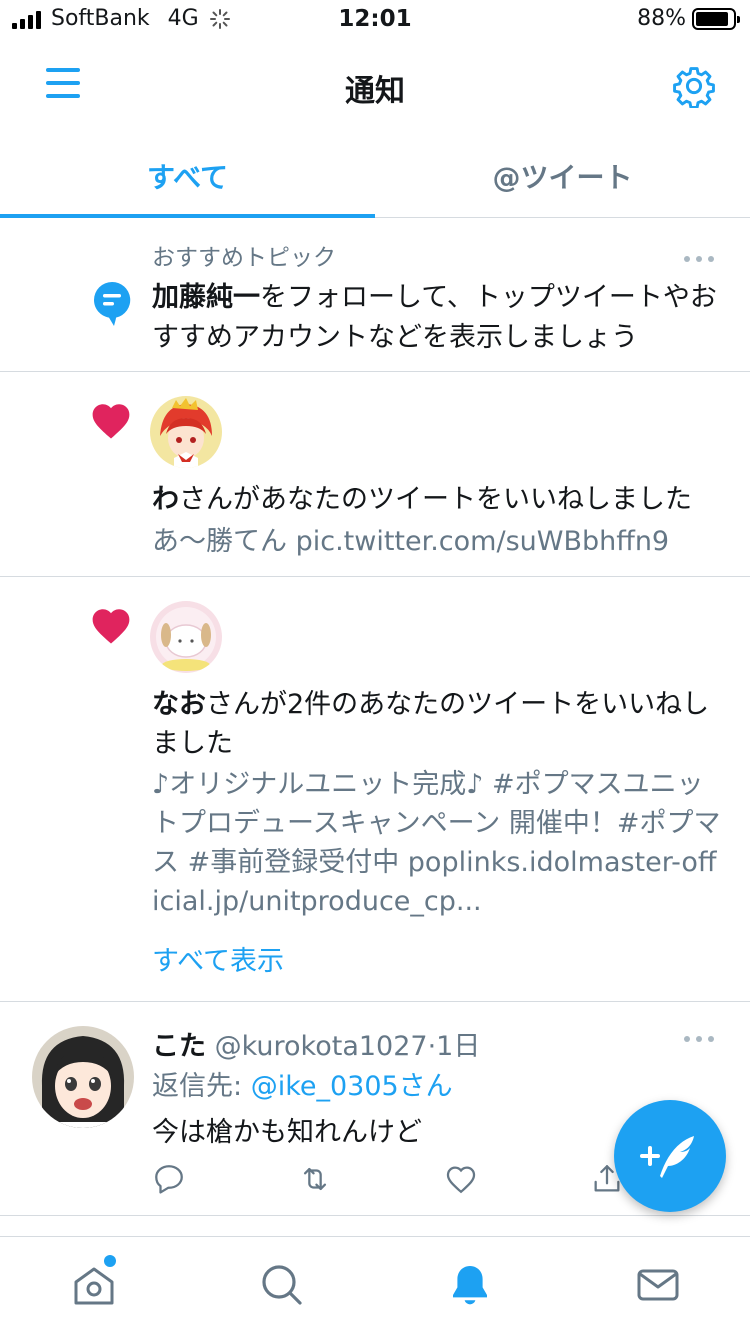 The width and height of the screenshot is (750, 1334). Describe the element at coordinates (112, 303) in the screenshot. I see `topic-bubble-icon` at that location.